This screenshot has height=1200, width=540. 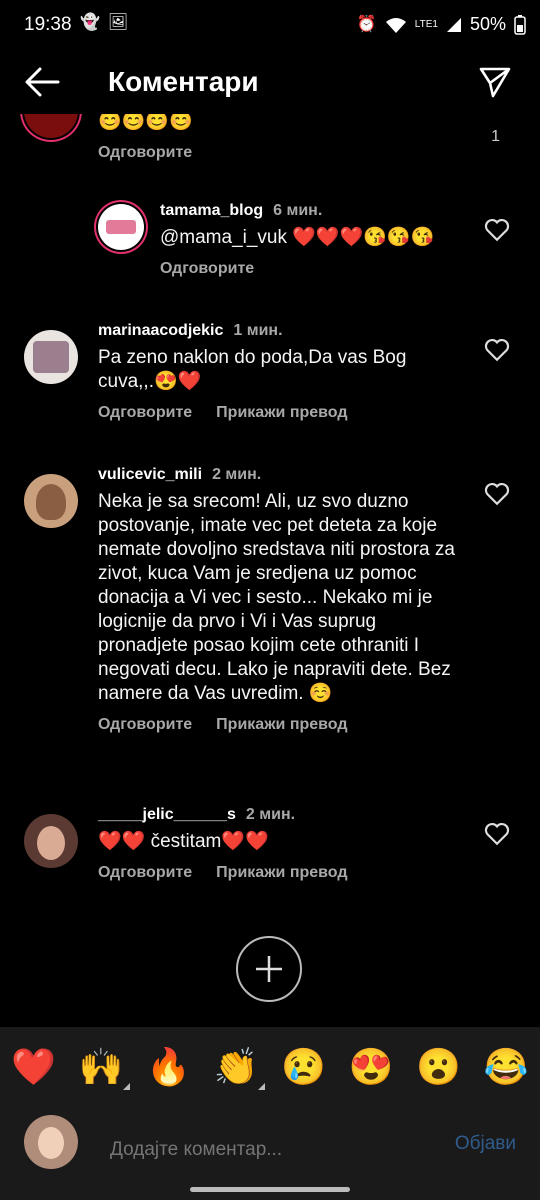 What do you see at coordinates (485, 1144) in the screenshot?
I see `post-button: Објави` at bounding box center [485, 1144].